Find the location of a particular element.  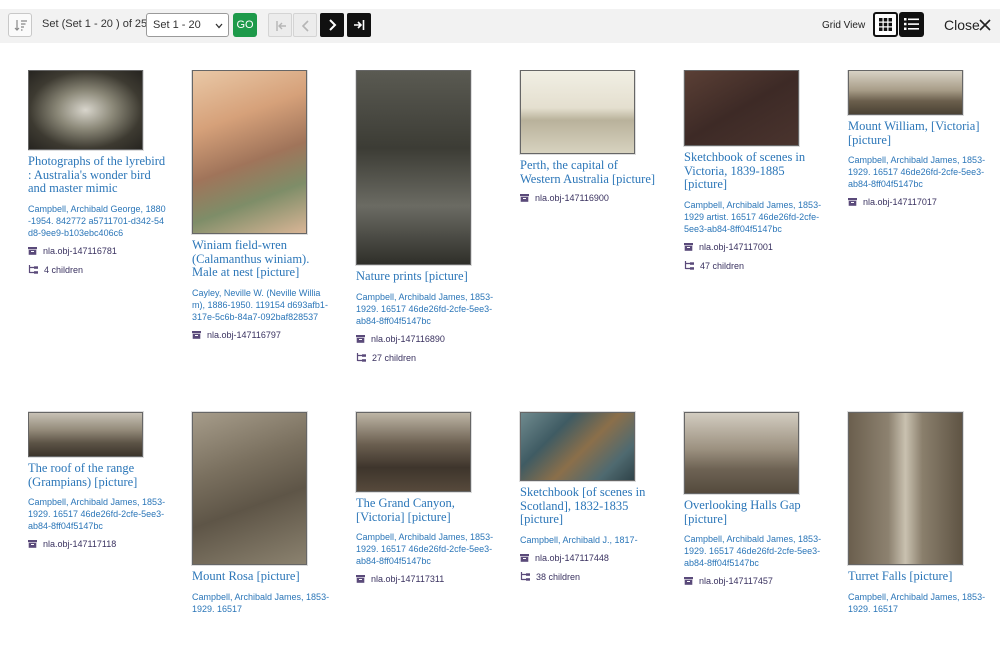

item-id: nla.obj-147117457 is located at coordinates (754, 581).